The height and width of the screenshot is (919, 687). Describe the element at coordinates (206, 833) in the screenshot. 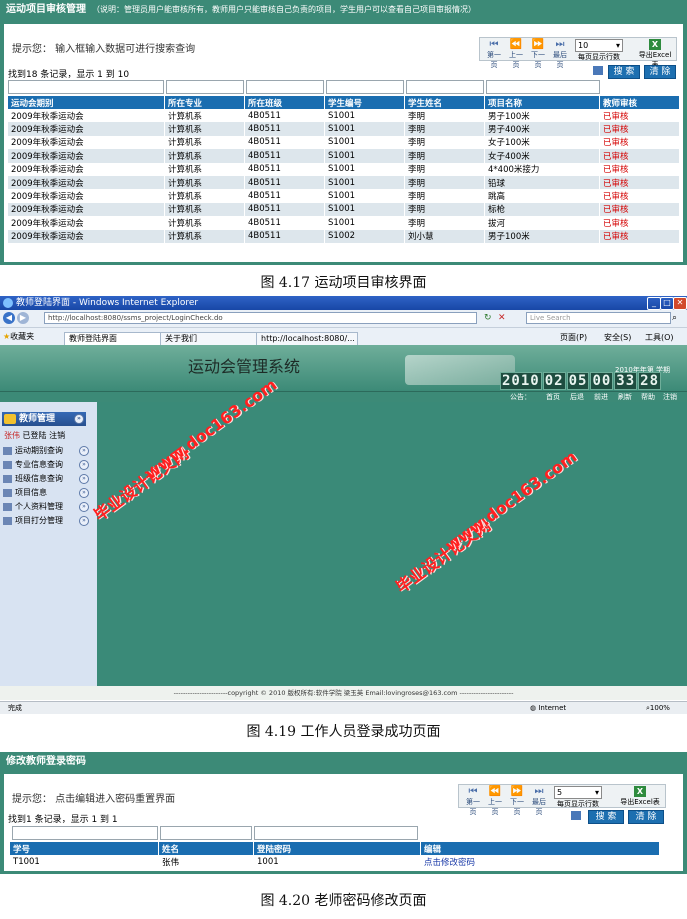

I see `filter-input-name` at that location.